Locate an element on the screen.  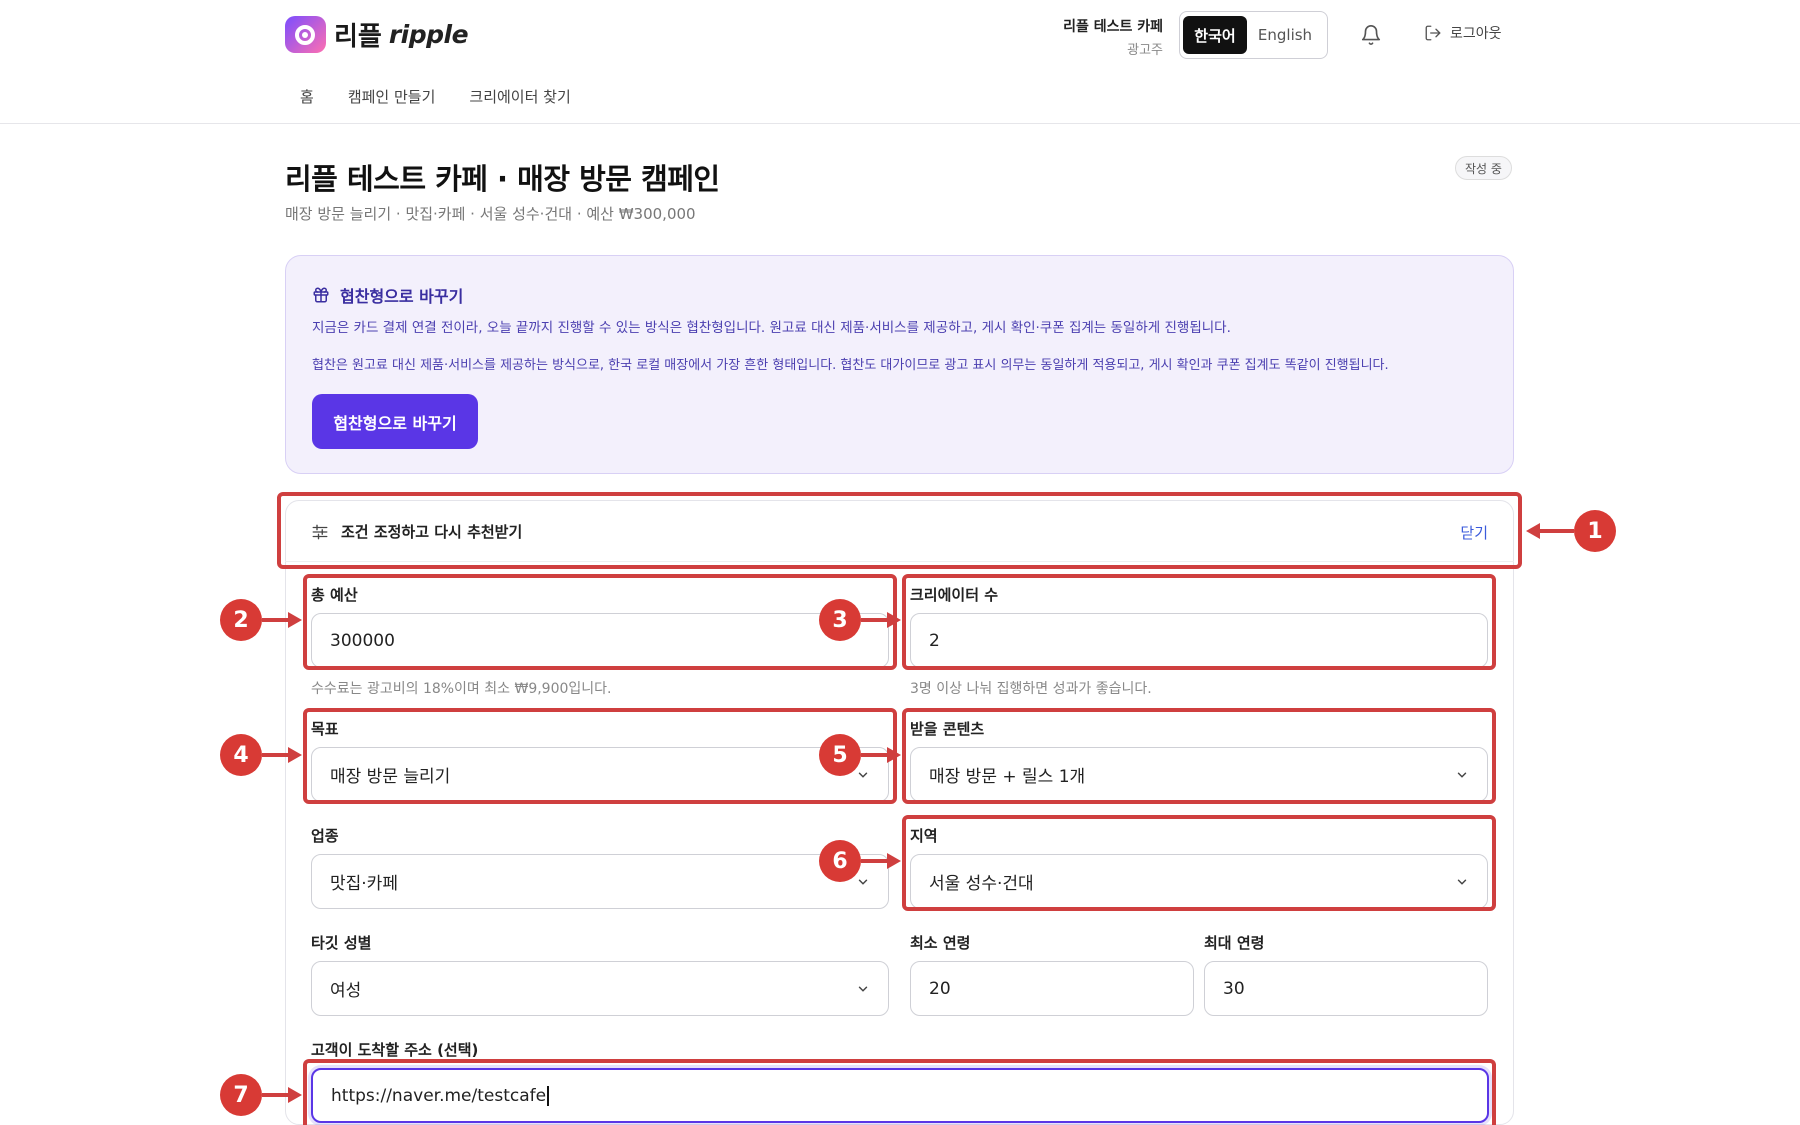
logo-english-text: ripple is located at coordinates (428, 34).